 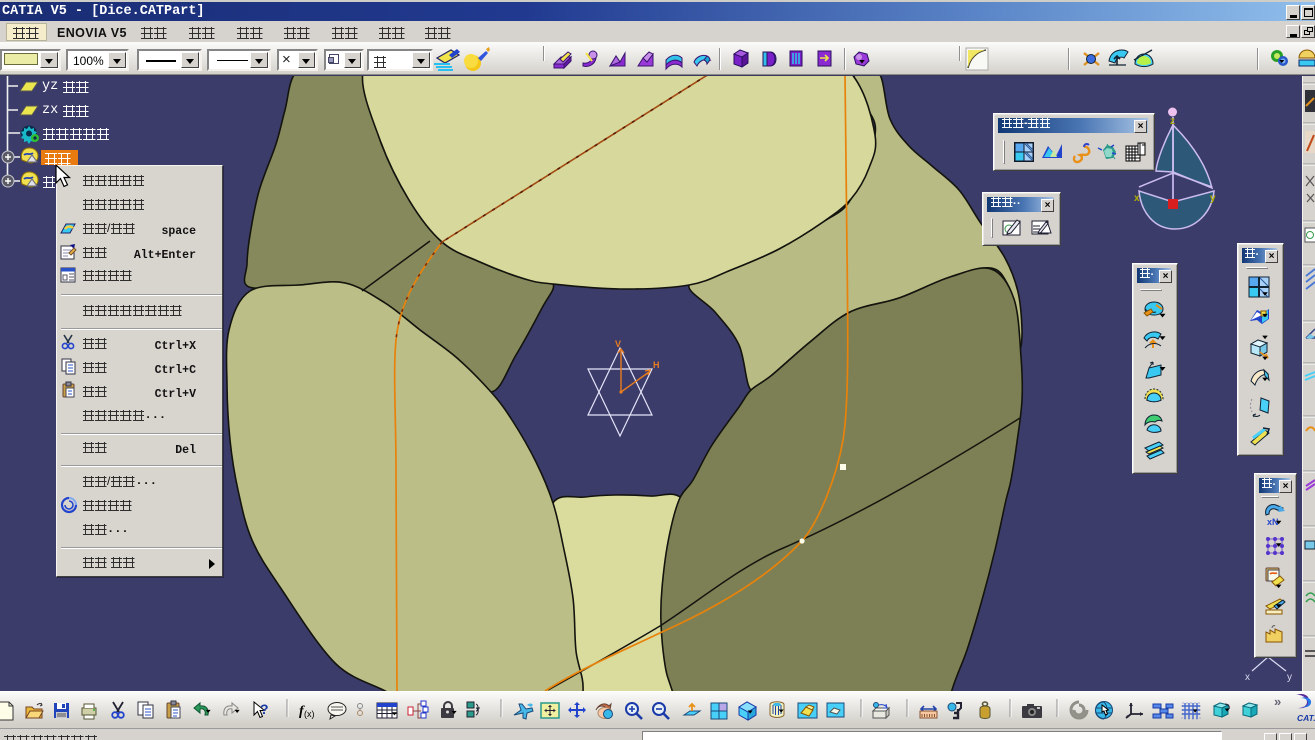 What do you see at coordinates (656, 365) in the screenshot?
I see `svg-text: H` at bounding box center [656, 365].